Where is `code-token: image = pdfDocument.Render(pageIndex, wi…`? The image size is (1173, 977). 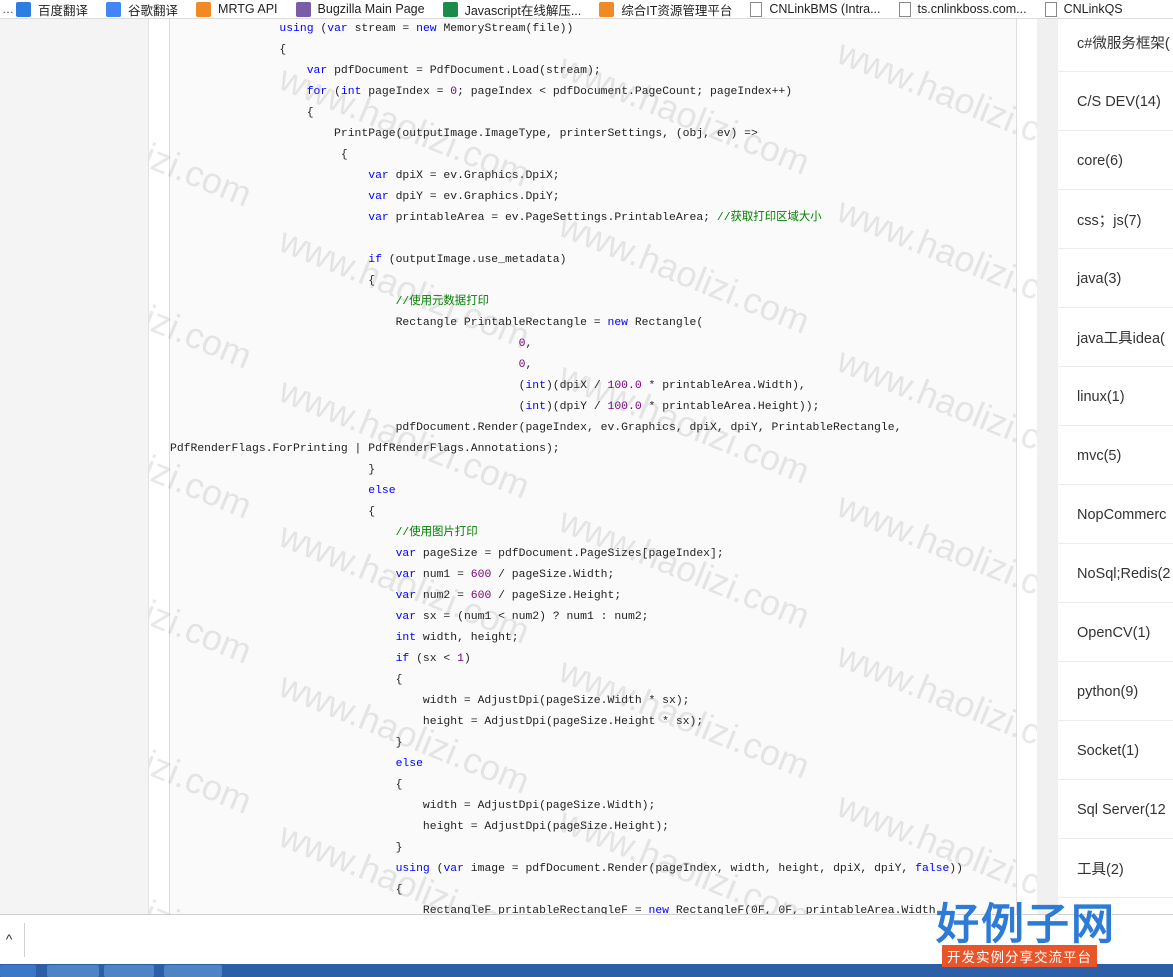
code-token: image = pdfDocument.Render(pageIndex, wi… is located at coordinates (689, 869).